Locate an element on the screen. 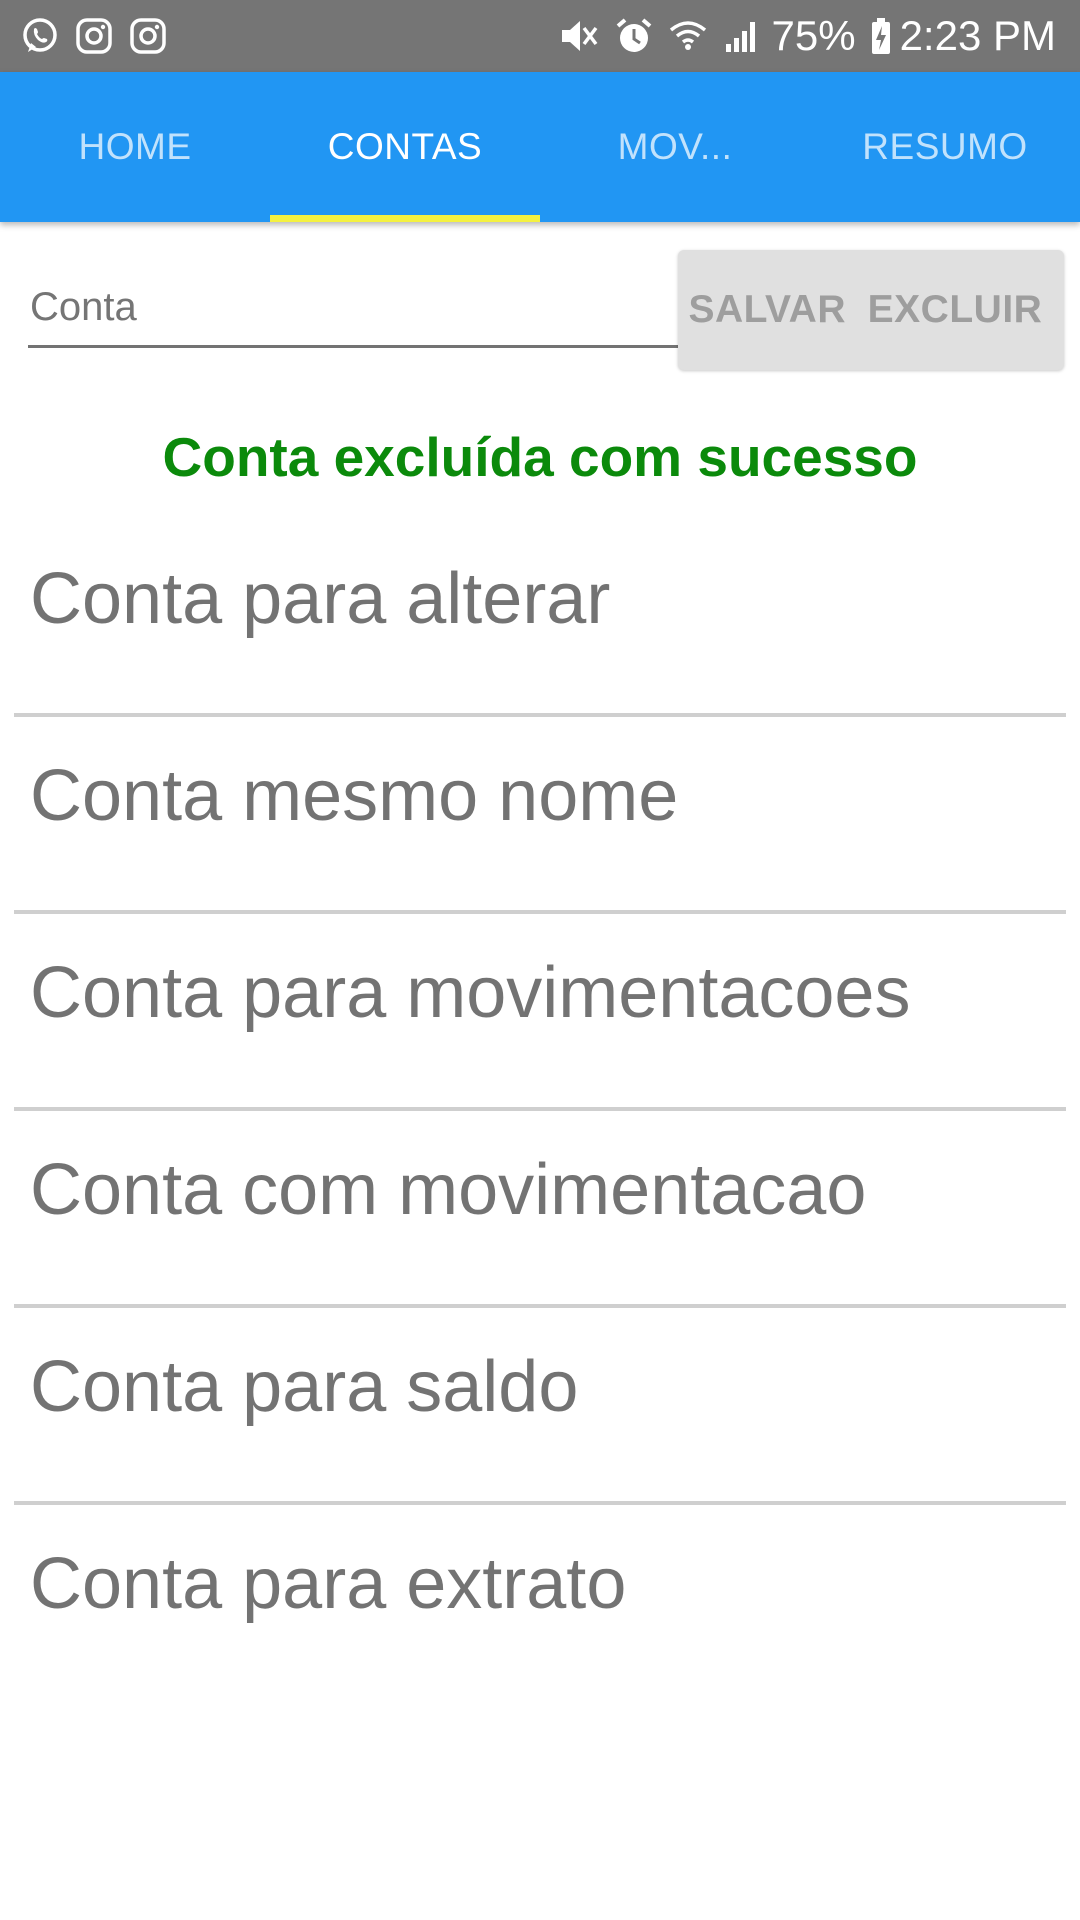 This screenshot has height=1920, width=1080. list-item: Conta com movimentacao is located at coordinates (540, 1209).